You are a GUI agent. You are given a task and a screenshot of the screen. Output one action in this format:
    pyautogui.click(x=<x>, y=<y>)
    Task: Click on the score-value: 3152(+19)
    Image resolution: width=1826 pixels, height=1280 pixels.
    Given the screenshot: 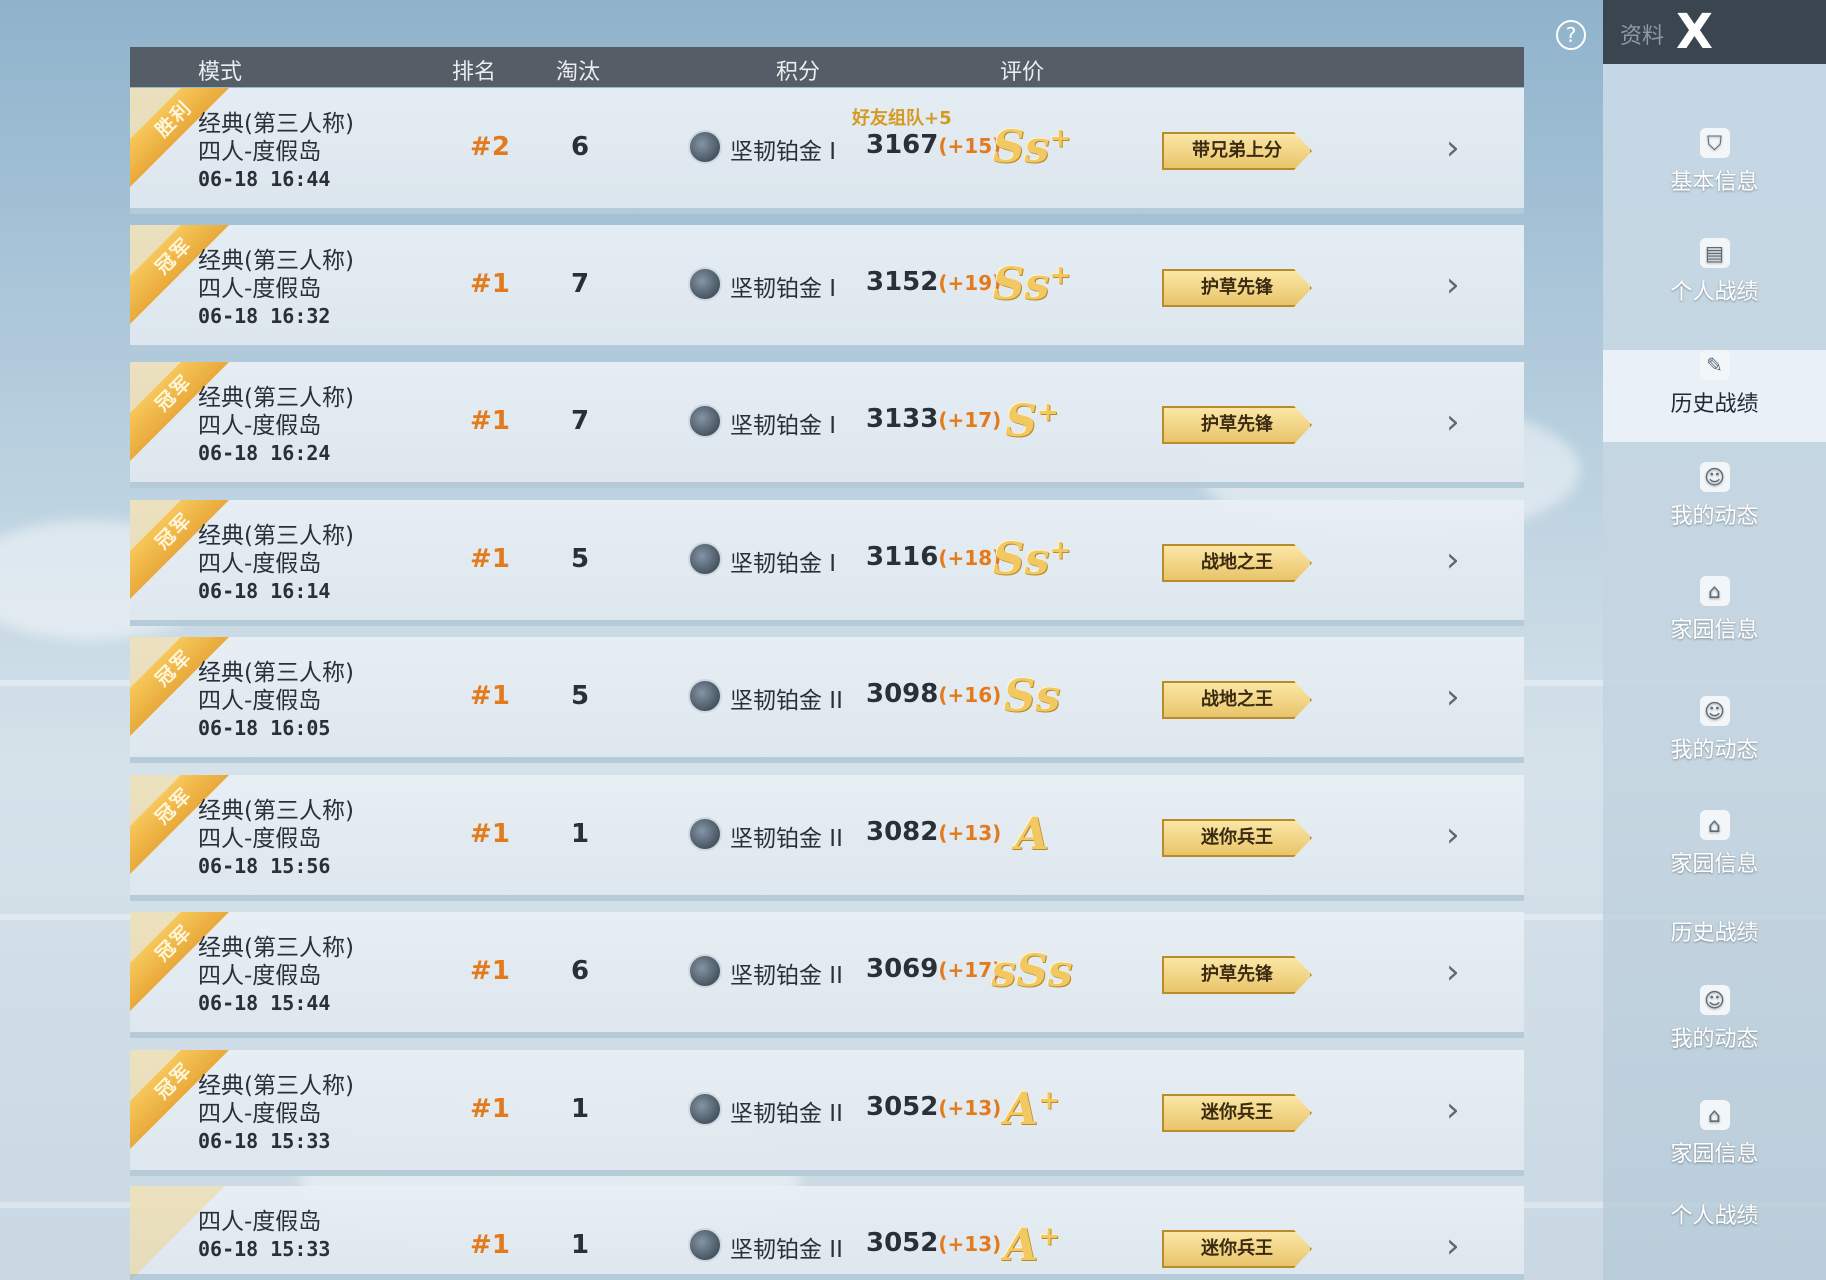 What is the action you would take?
    pyautogui.click(x=933, y=282)
    